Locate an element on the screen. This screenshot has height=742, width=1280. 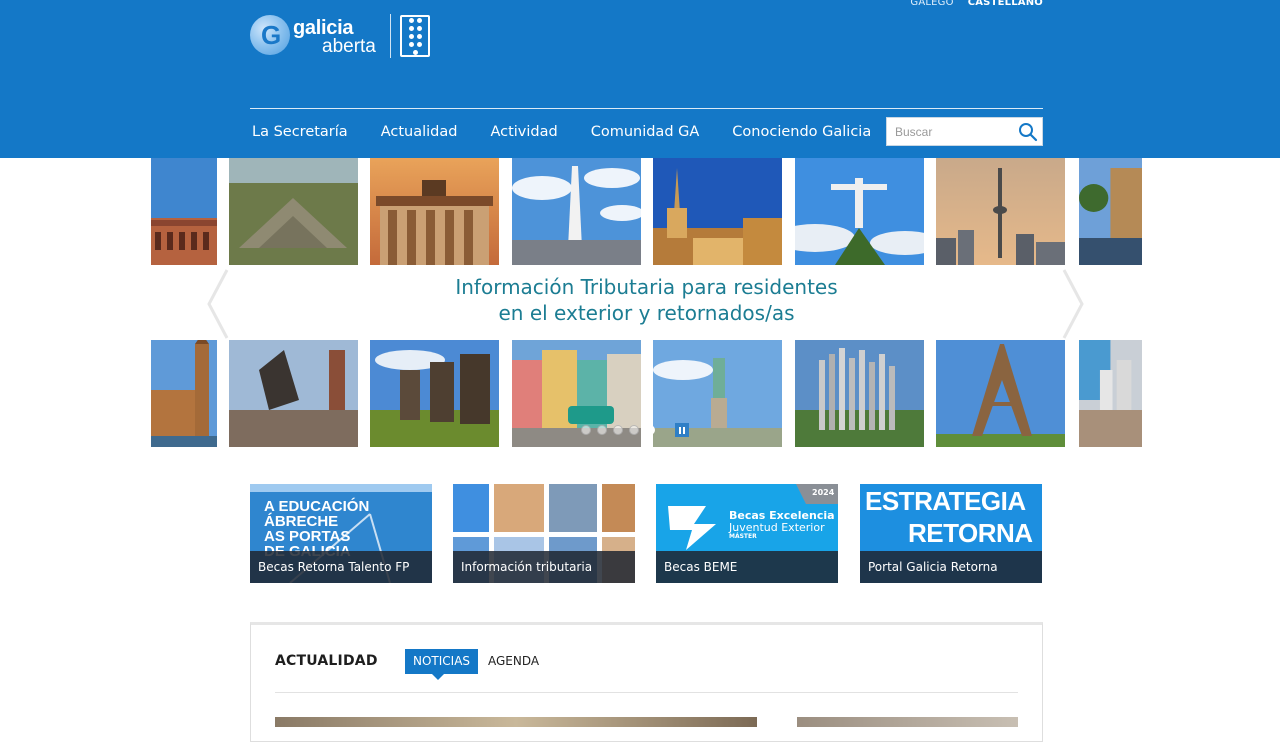
lang-castellano: CASTELLANO is located at coordinates (1005, 4).